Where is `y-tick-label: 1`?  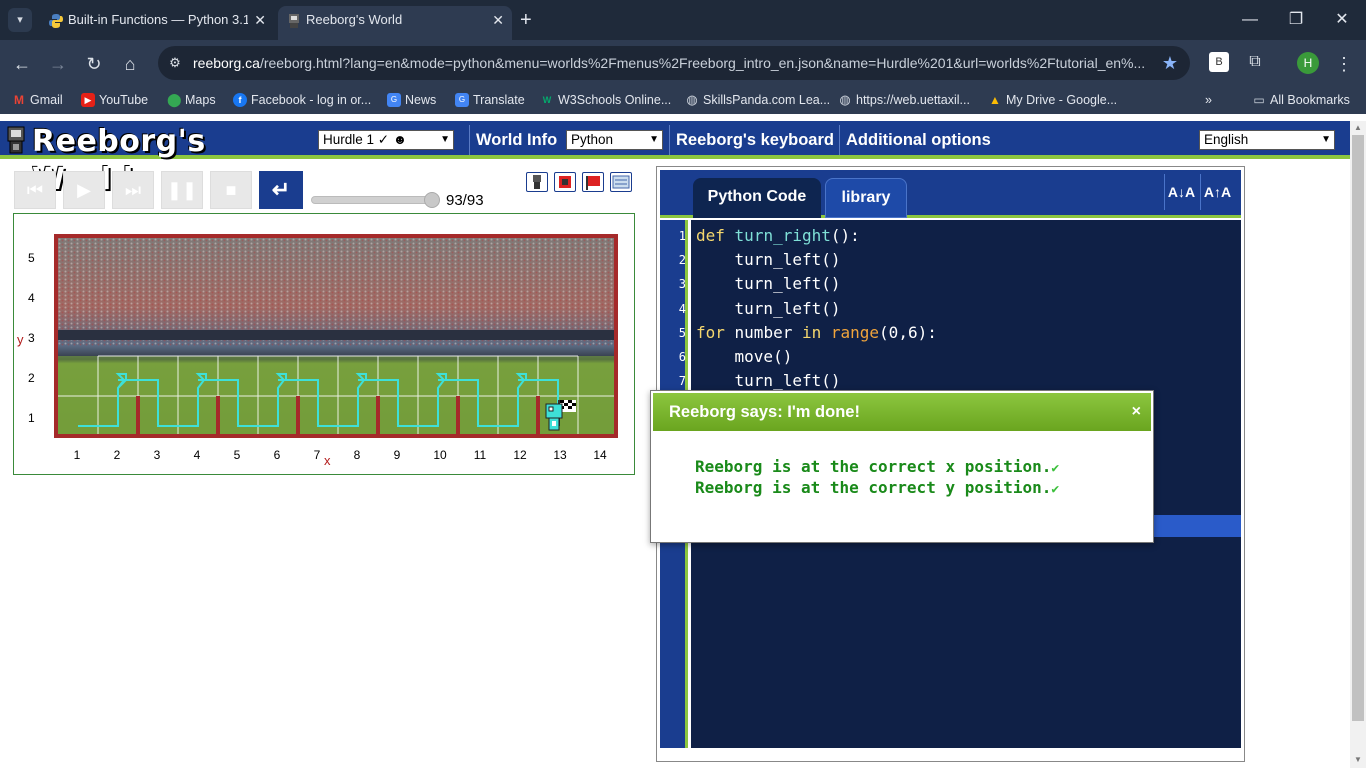
y-tick-label: 1 is located at coordinates (31, 418).